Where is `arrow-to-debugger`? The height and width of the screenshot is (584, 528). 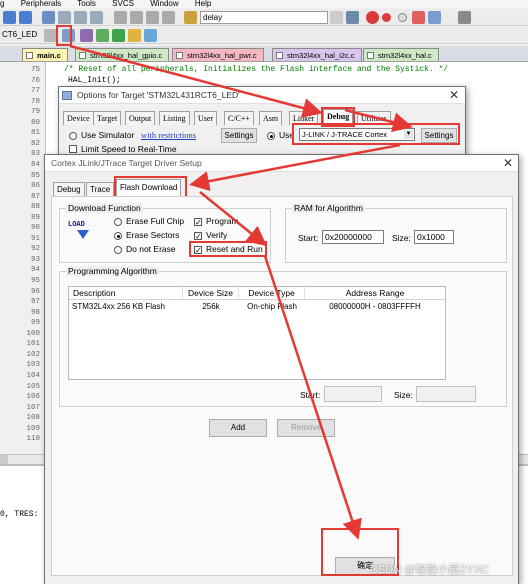 arrow-to-debugger is located at coordinates (378, 120).